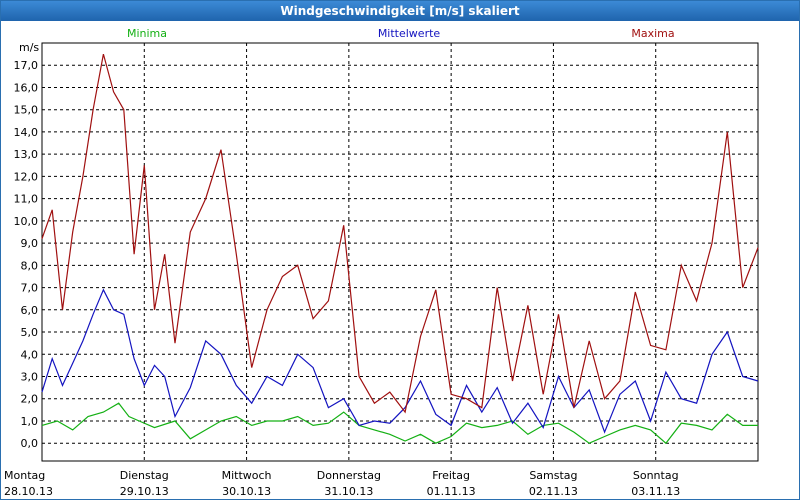 This screenshot has width=800, height=500. What do you see at coordinates (26, 110) in the screenshot?
I see `y-tick-label: 15,0` at bounding box center [26, 110].